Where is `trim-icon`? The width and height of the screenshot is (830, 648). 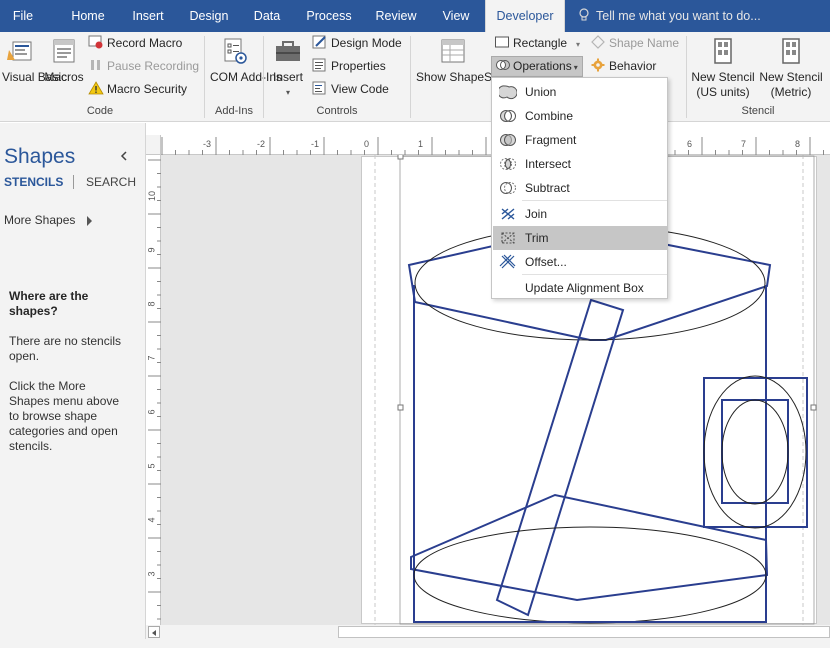
trim-icon is located at coordinates (508, 238).